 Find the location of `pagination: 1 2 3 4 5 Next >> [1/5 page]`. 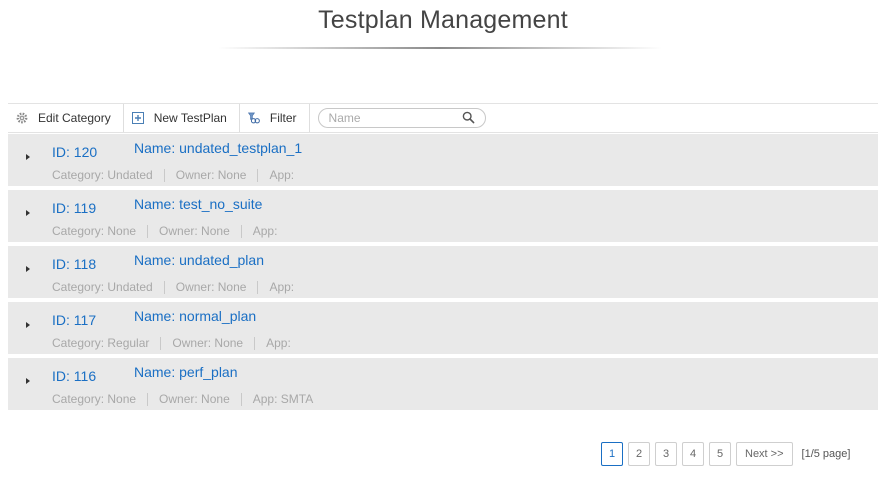

pagination: 1 2 3 4 5 Next >> [1/5 page] is located at coordinates (725, 454).